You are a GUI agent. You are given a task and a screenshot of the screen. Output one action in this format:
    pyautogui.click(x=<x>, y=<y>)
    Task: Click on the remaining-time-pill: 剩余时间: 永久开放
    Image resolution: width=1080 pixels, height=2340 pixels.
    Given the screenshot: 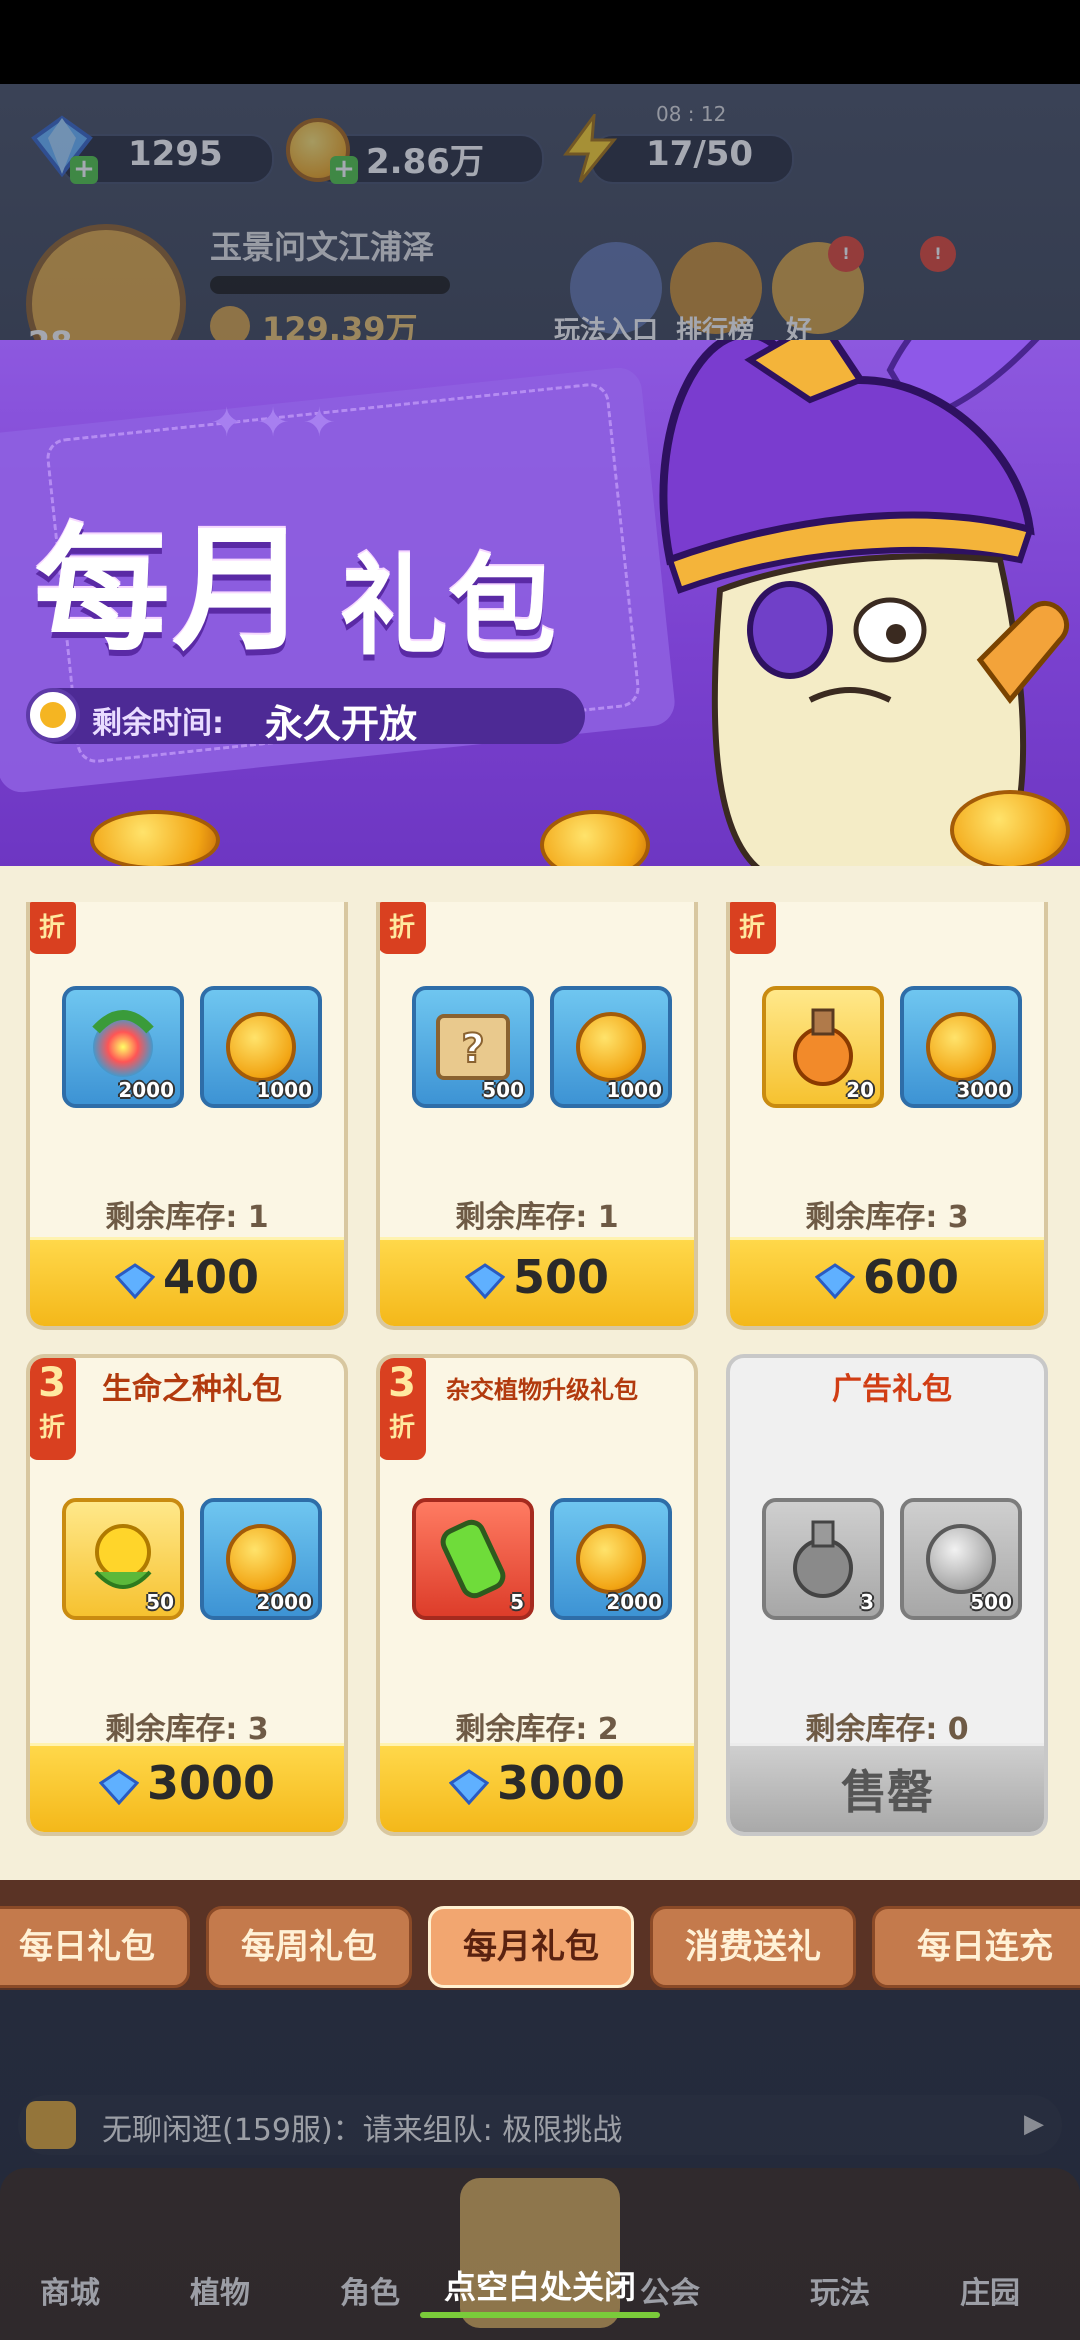 What is the action you would take?
    pyautogui.click(x=305, y=717)
    